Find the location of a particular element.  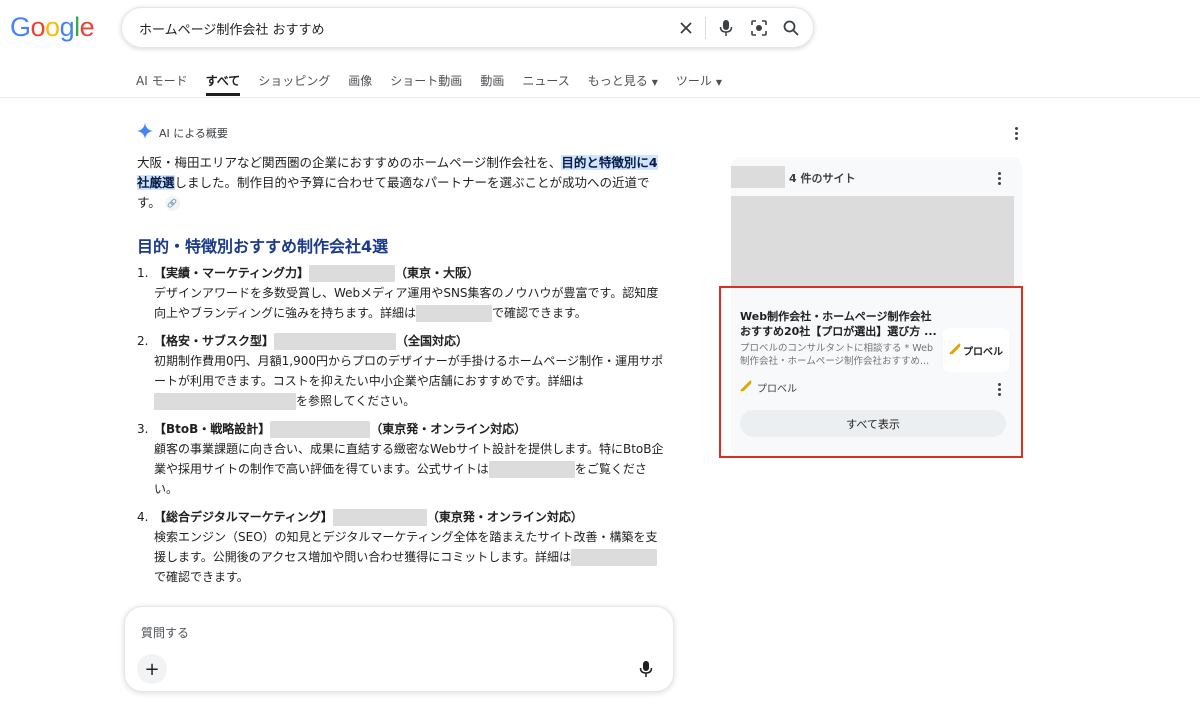

tab-label: もっと見る is located at coordinates (617, 81).